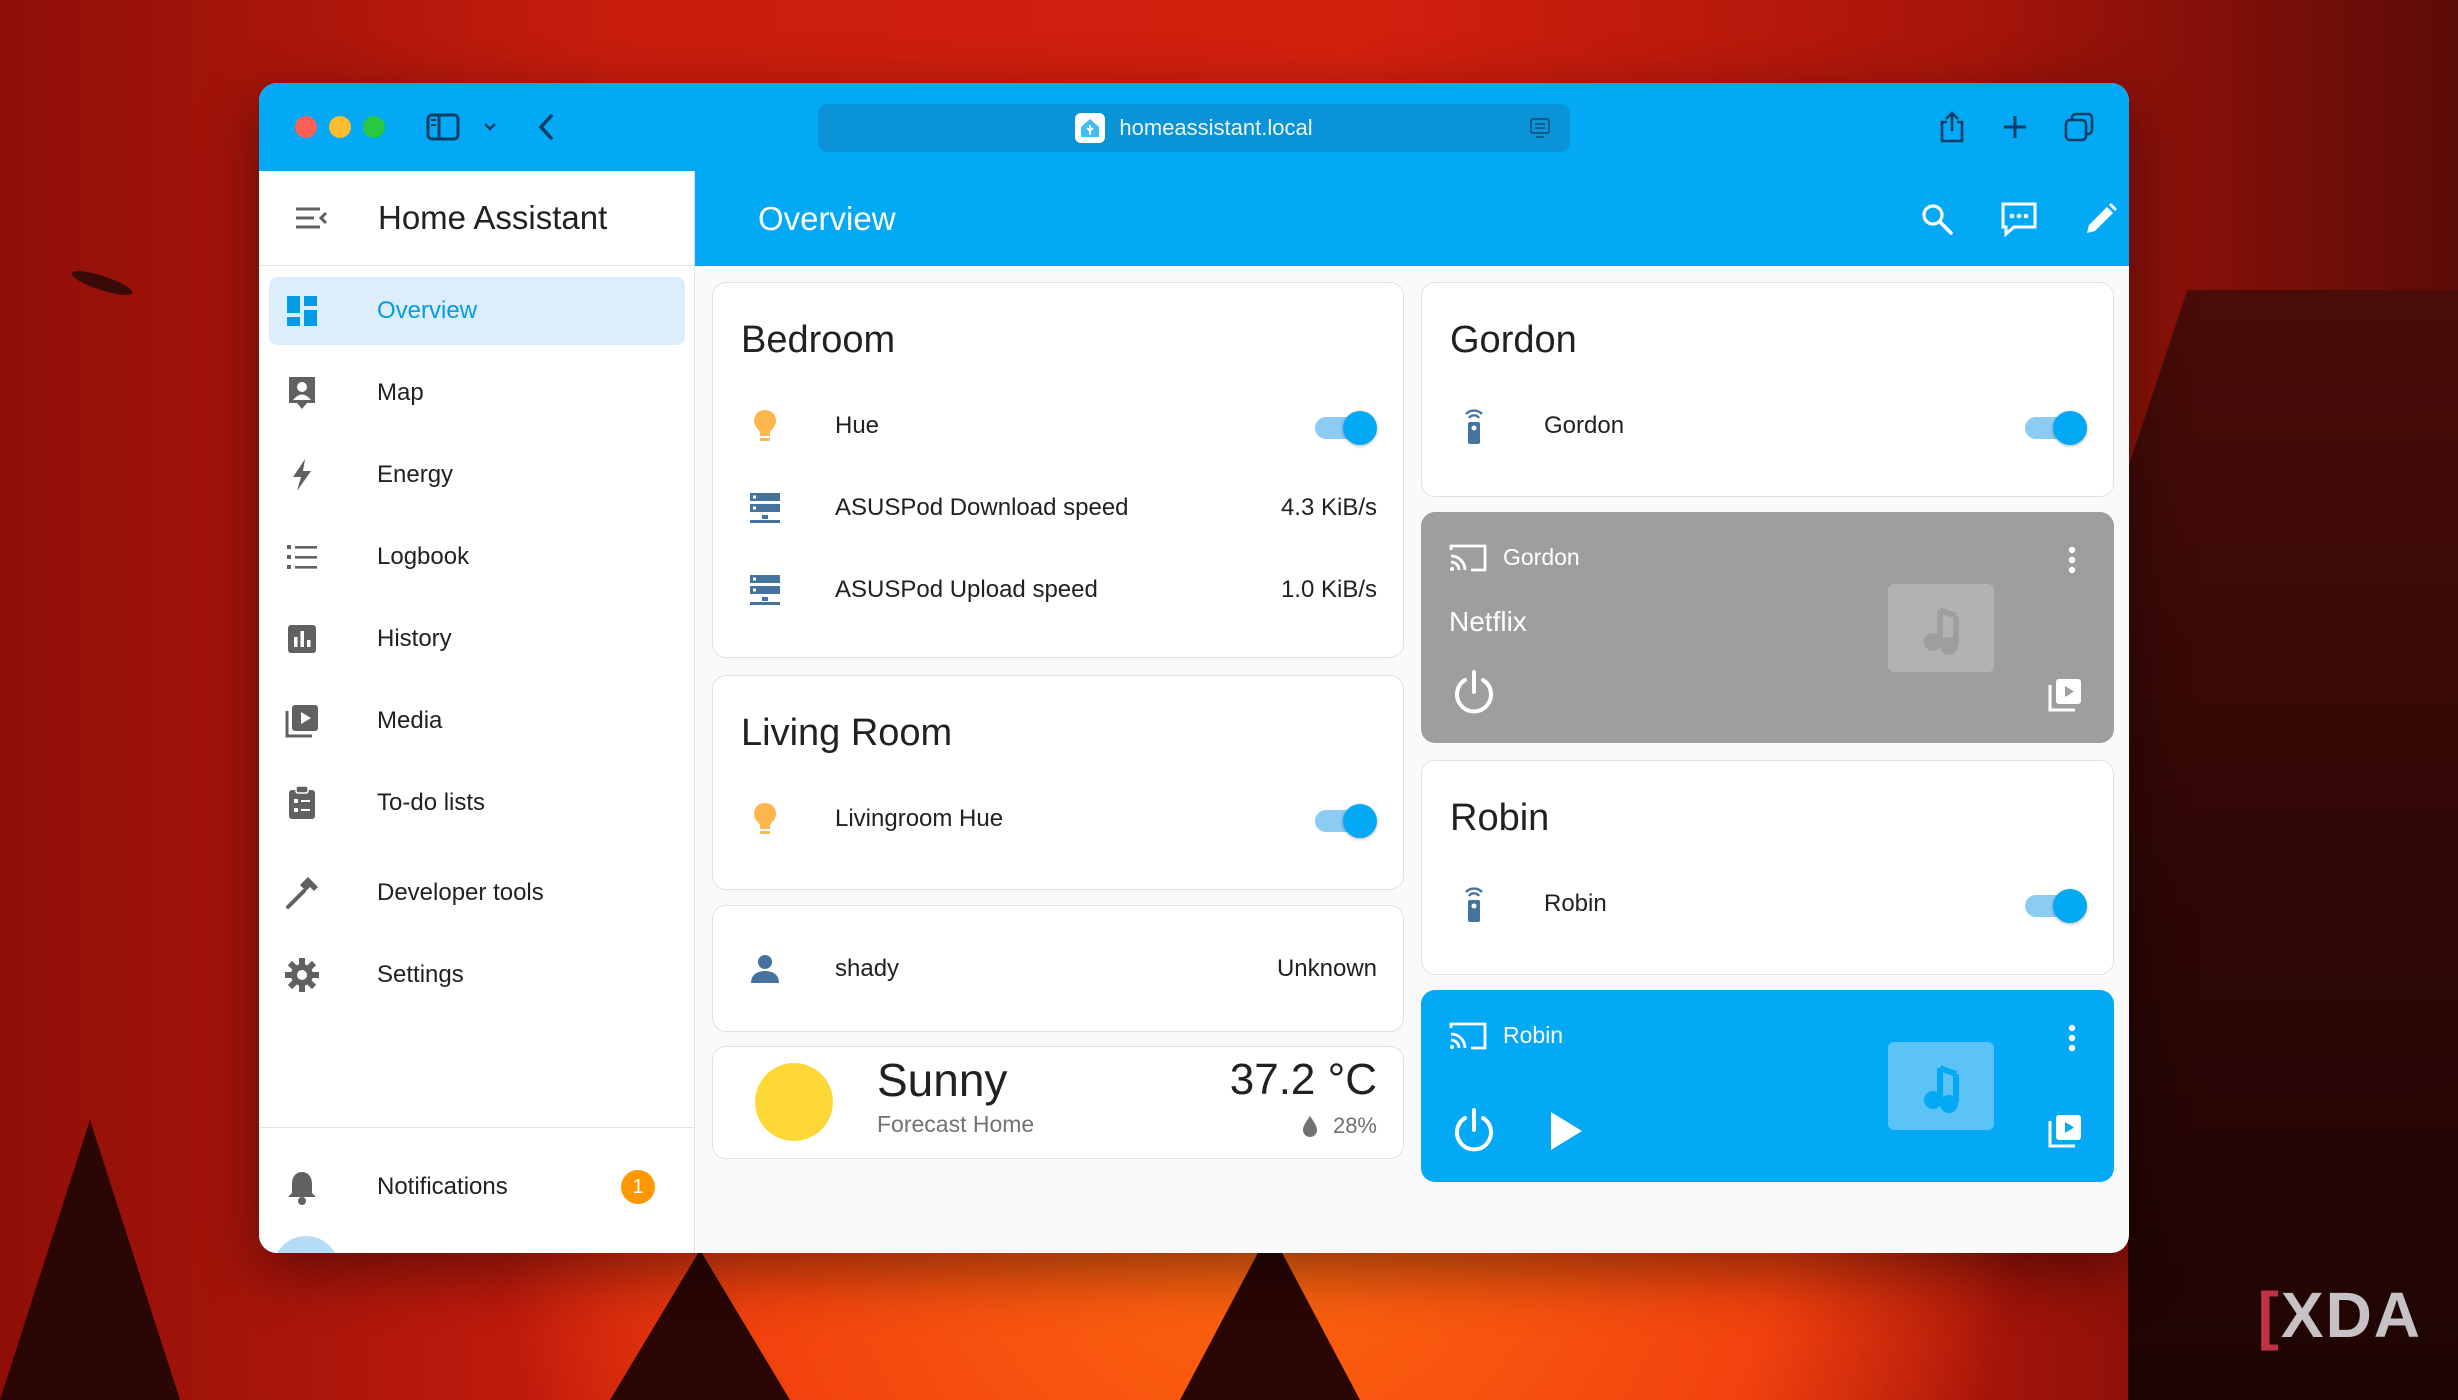 This screenshot has height=1400, width=2458. What do you see at coordinates (302, 475) in the screenshot?
I see `lightning-icon` at bounding box center [302, 475].